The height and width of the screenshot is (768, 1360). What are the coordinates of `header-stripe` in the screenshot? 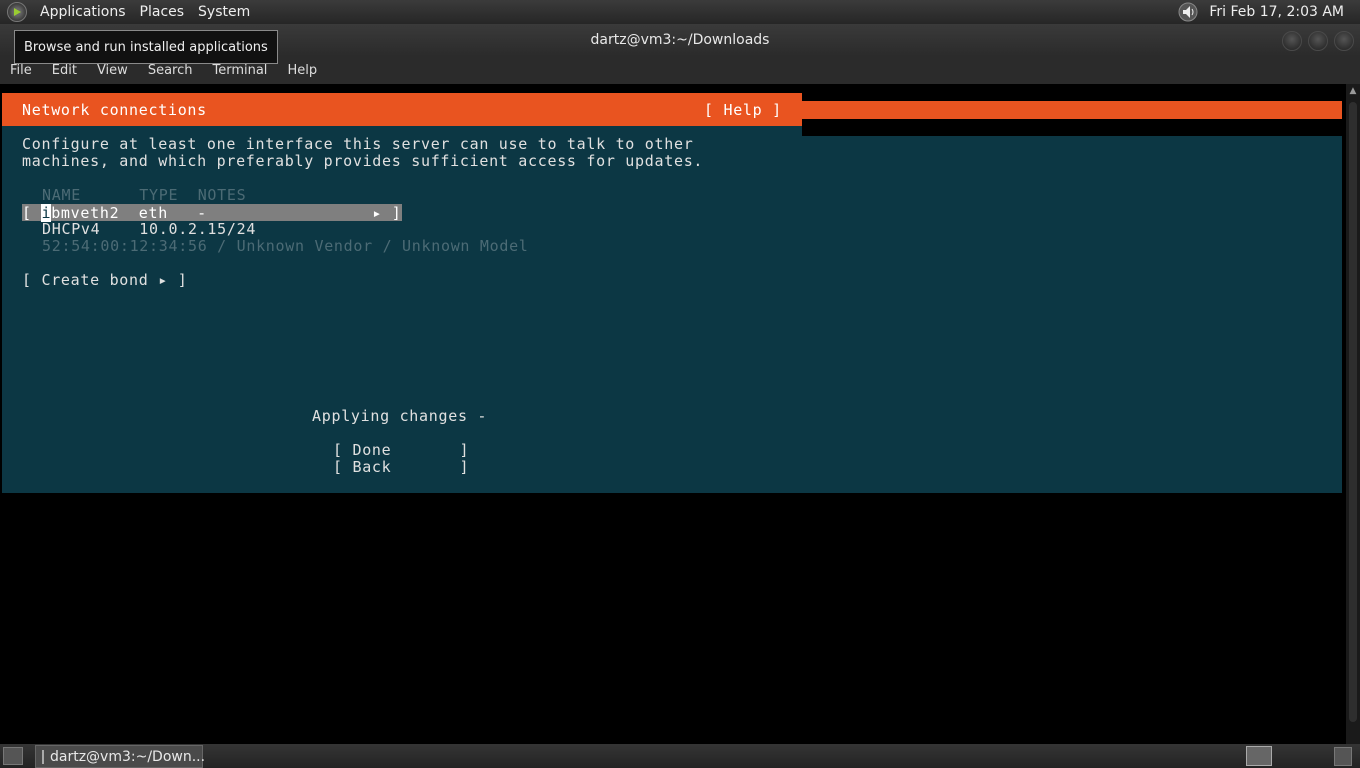 It's located at (1072, 110).